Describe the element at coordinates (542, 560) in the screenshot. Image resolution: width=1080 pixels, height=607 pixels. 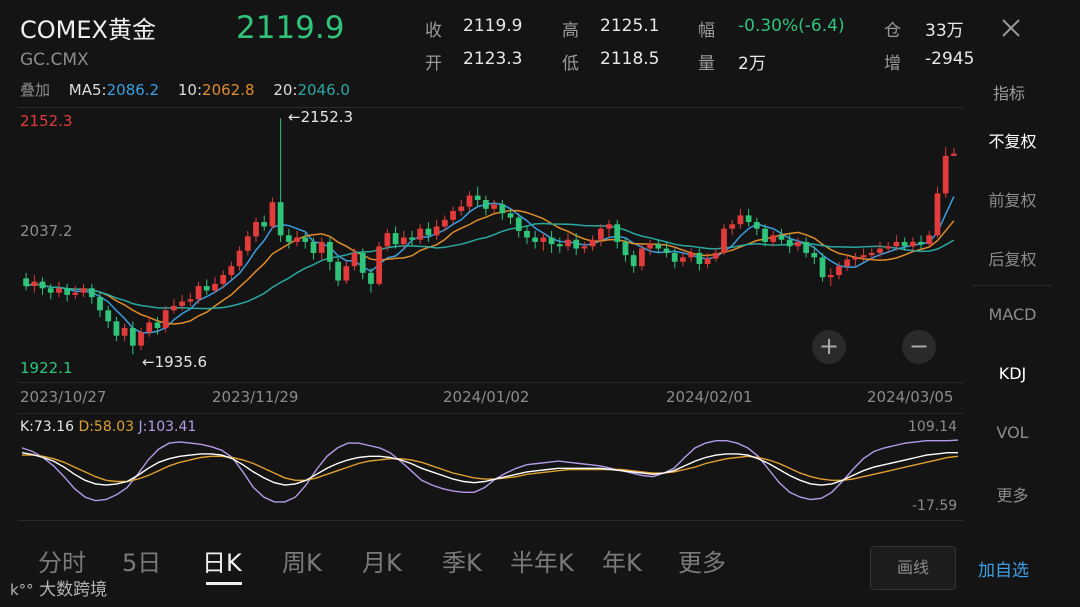
I see `tab-halfyear-k: 半年K` at that location.